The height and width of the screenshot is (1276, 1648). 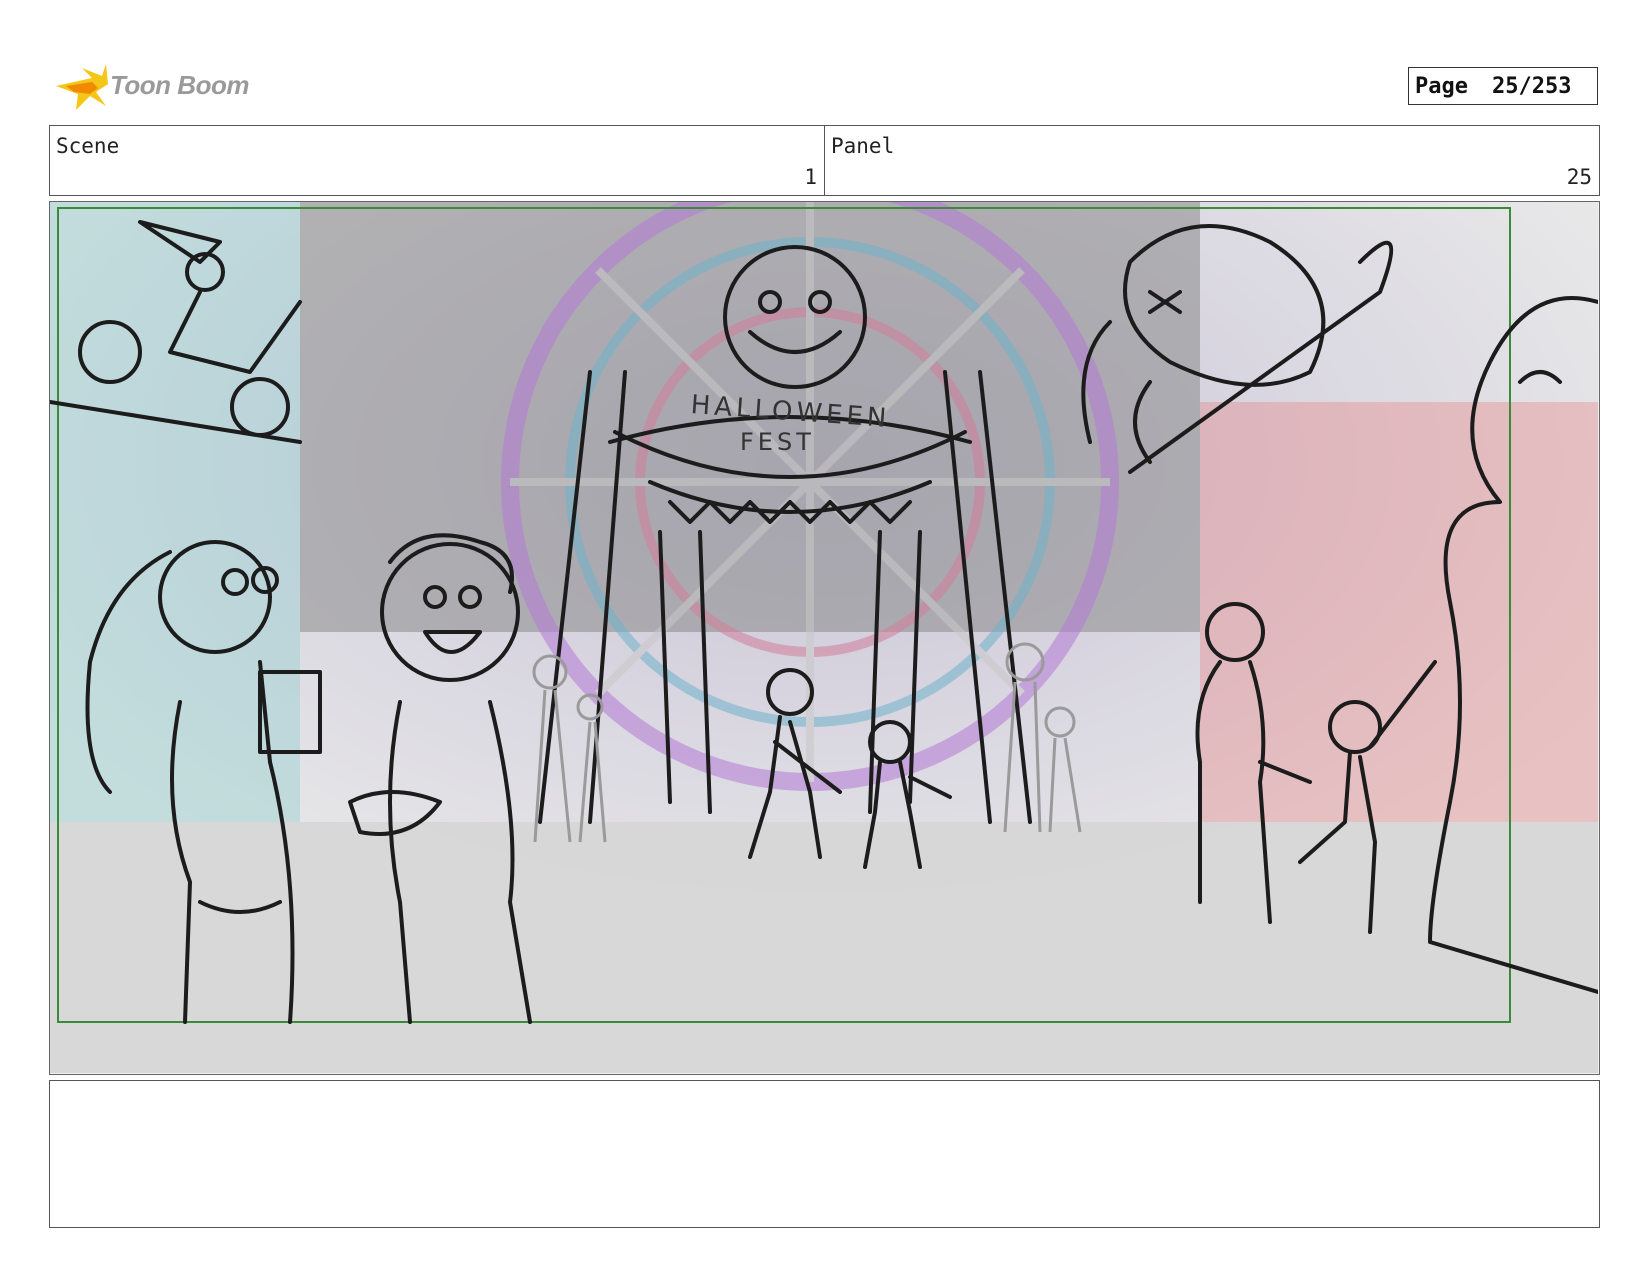 I want to click on panel-value: 25, so click(x=1579, y=177).